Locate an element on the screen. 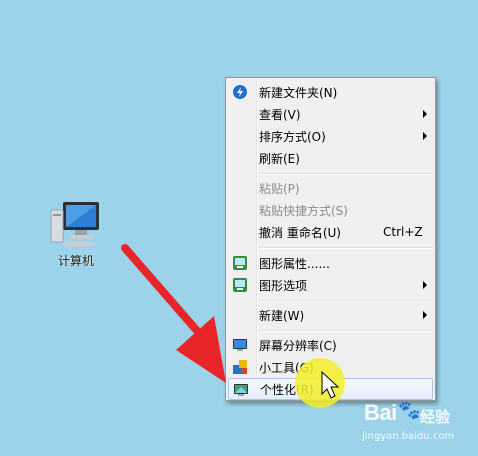 The width and height of the screenshot is (478, 456). red-arrow-shaft is located at coordinates (165, 294).